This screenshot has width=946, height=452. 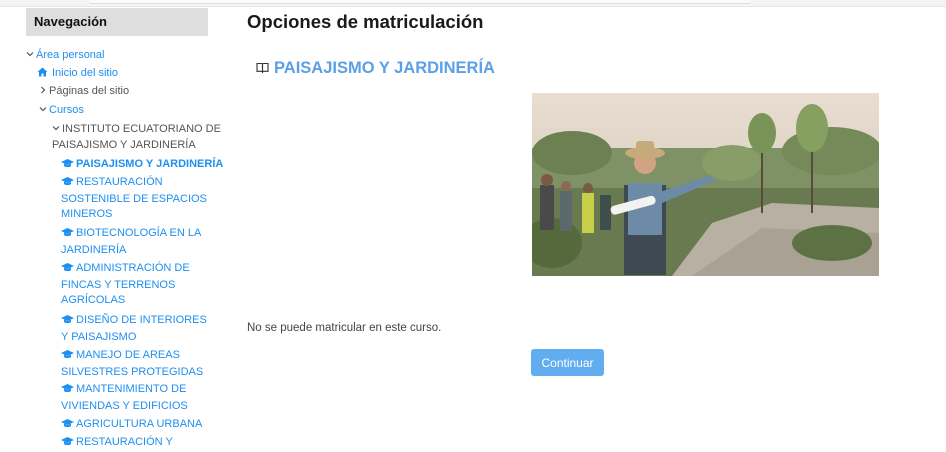 I want to click on nav-course-8: RESTAURACIÓN Y, so click(x=117, y=443).